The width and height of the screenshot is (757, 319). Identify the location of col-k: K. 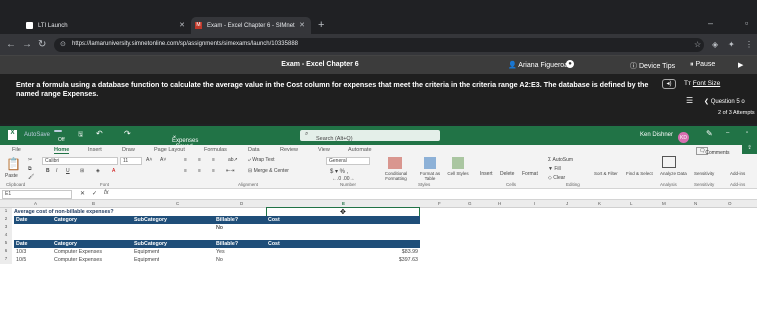
(599, 203).